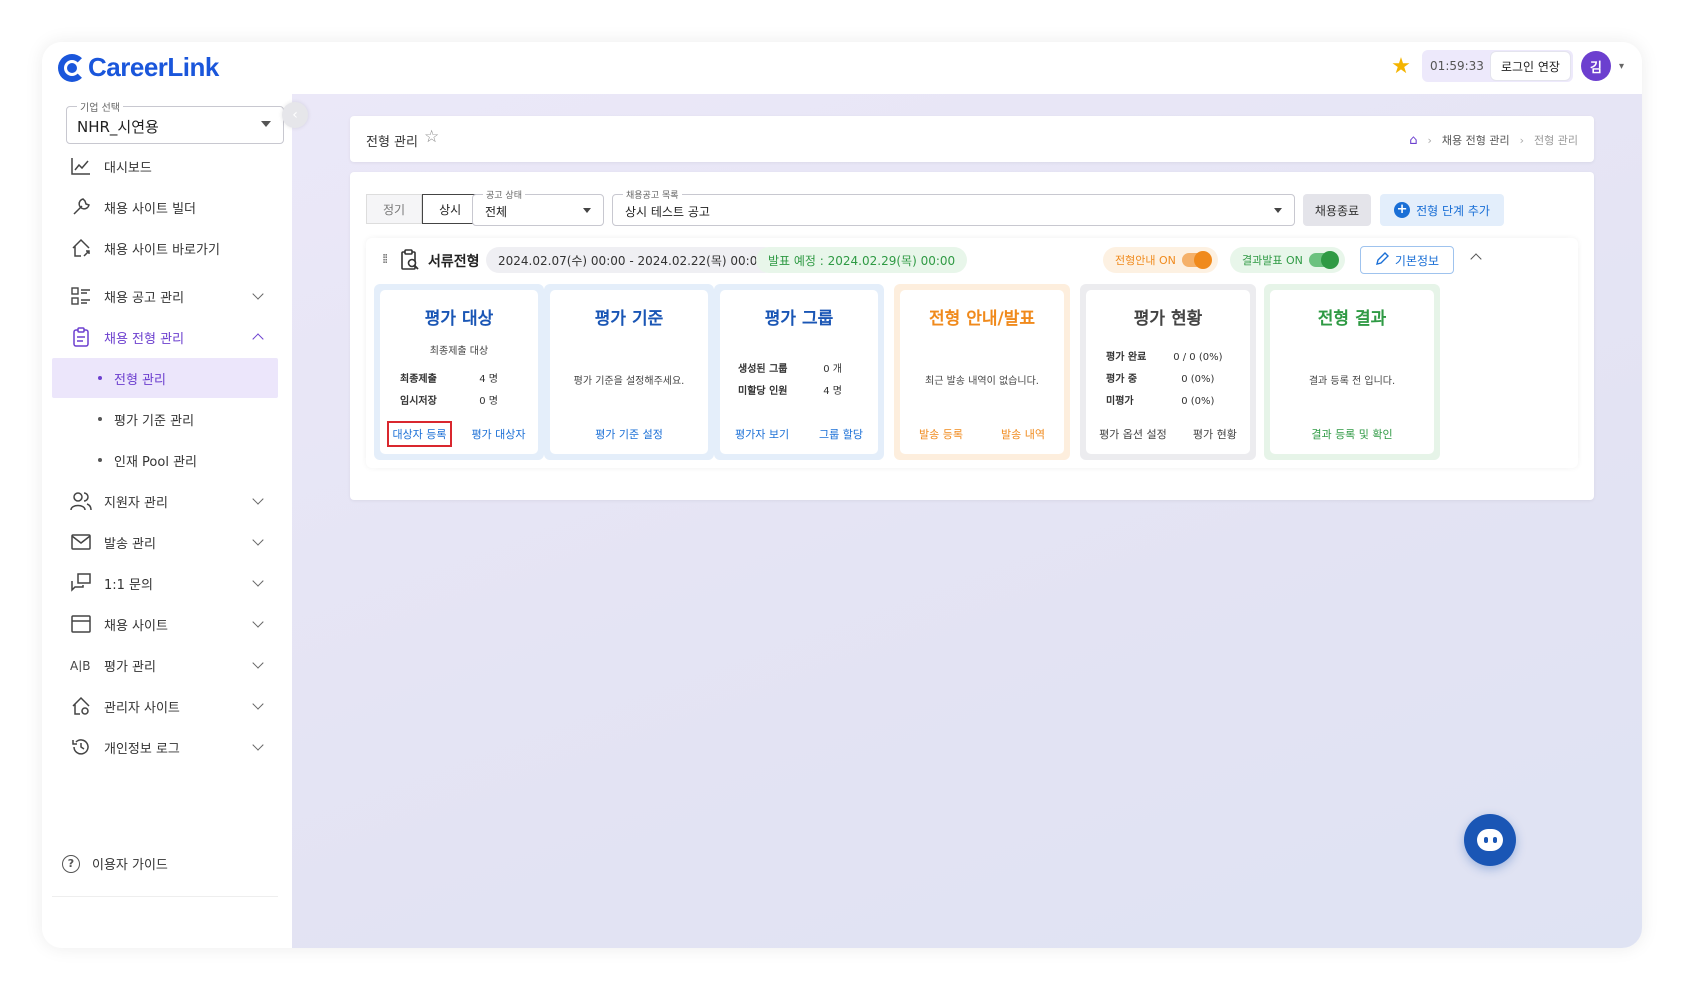  What do you see at coordinates (130, 667) in the screenshot?
I see `sidebar-item-label: 평가 관리` at bounding box center [130, 667].